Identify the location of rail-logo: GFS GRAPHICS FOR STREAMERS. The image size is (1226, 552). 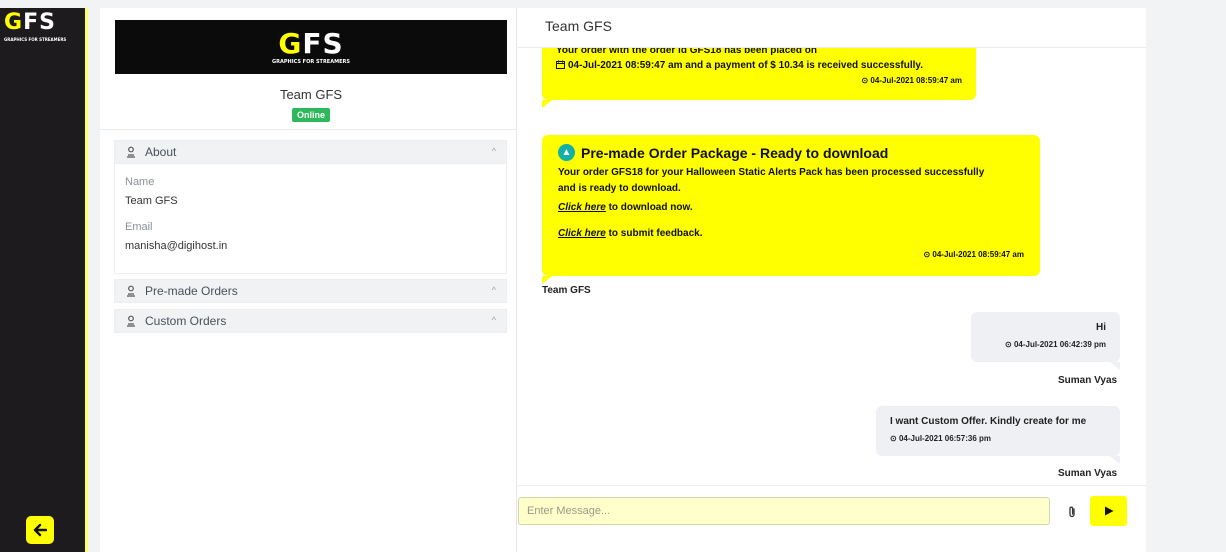
(43, 26).